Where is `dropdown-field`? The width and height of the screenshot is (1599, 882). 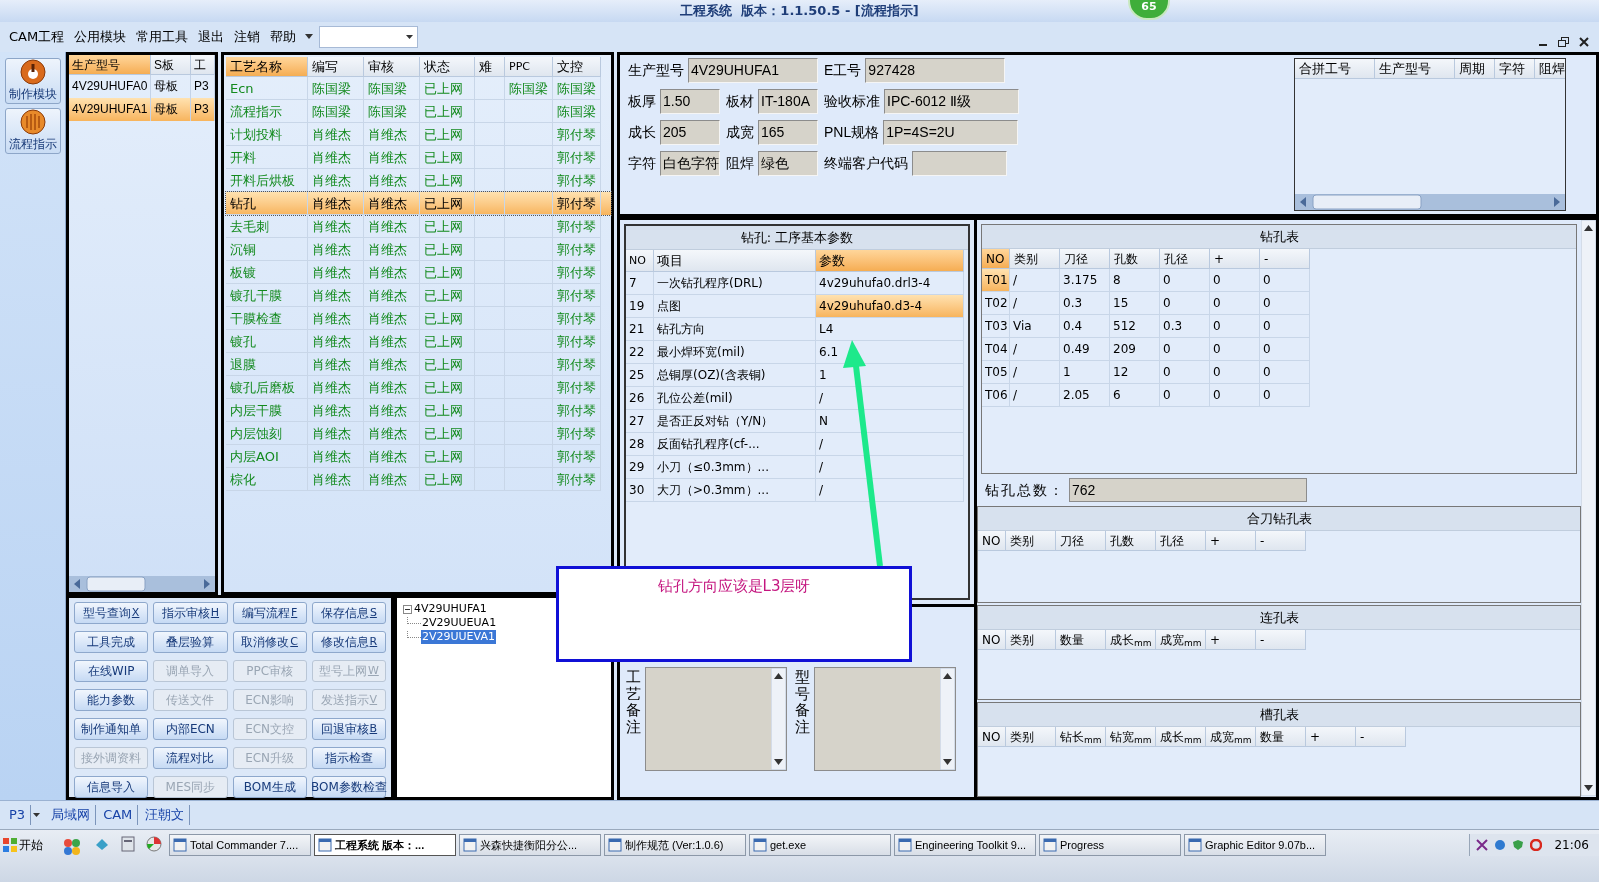
dropdown-field is located at coordinates (369, 37).